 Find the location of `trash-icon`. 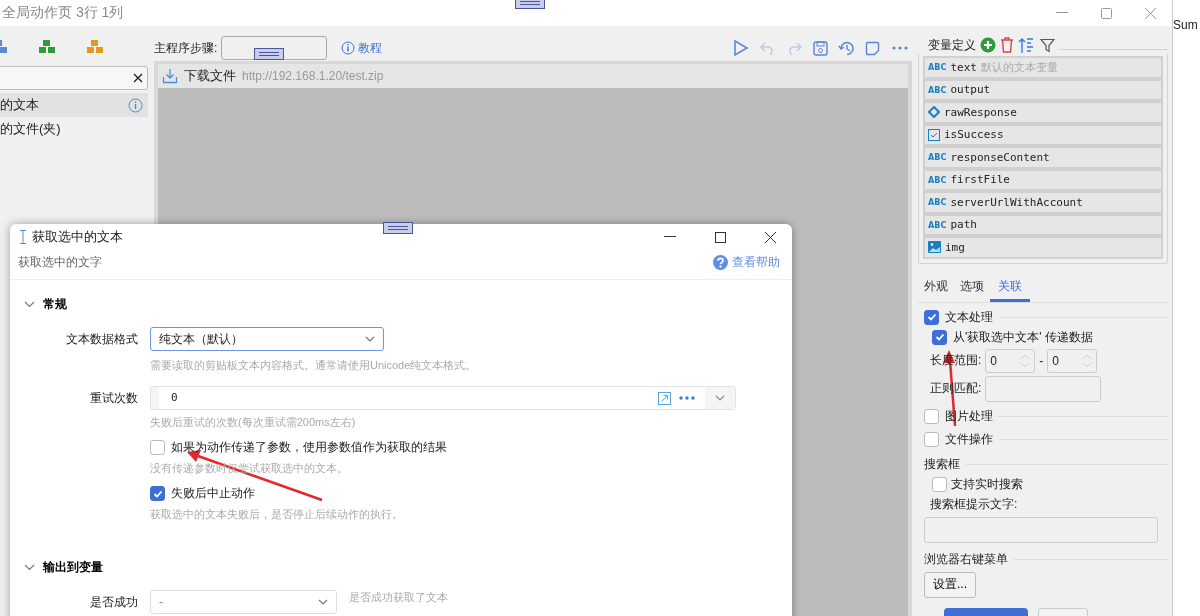

trash-icon is located at coordinates (1007, 45).